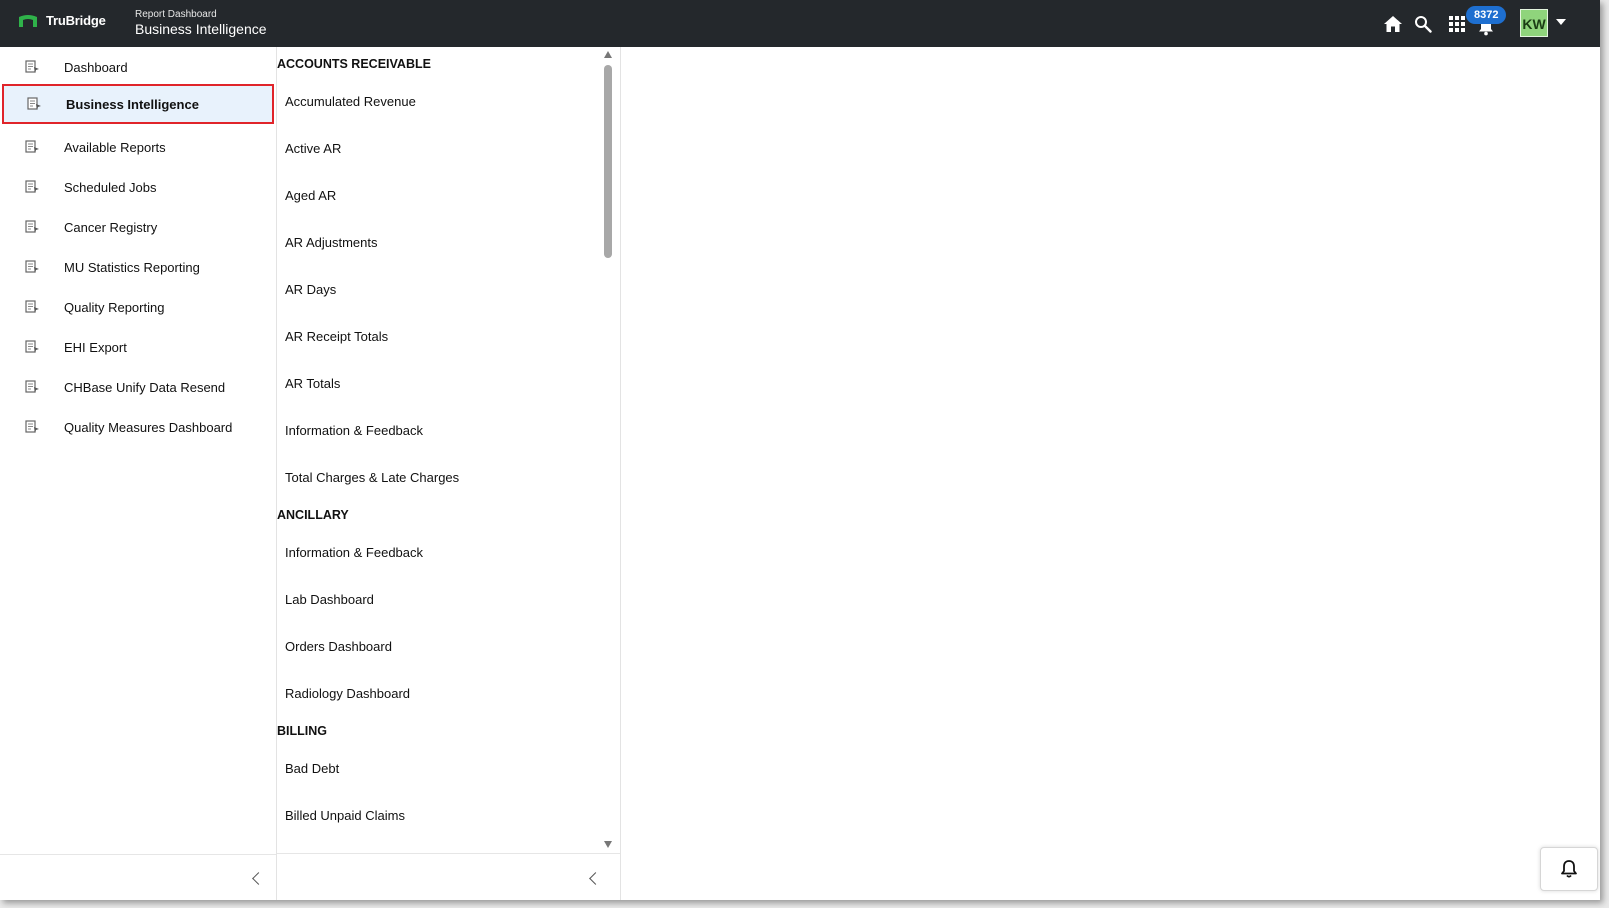 The width and height of the screenshot is (1609, 908). Describe the element at coordinates (138, 877) in the screenshot. I see `sidebar-collapse-bar` at that location.